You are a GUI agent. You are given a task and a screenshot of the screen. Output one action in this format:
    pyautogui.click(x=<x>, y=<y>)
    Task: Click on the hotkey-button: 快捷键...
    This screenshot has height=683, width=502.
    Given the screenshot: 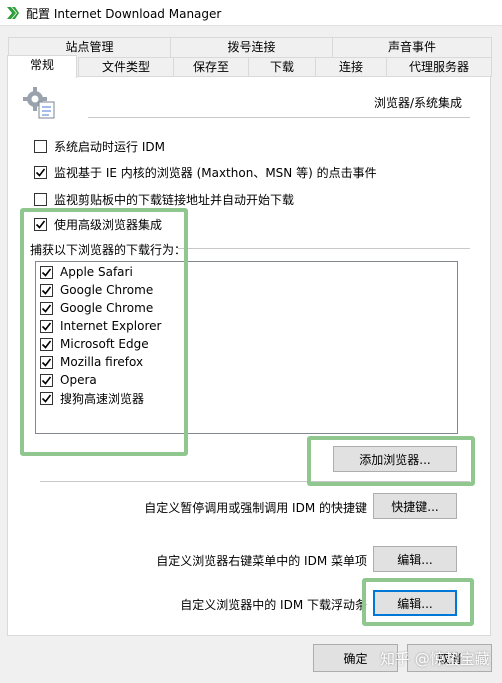 What is the action you would take?
    pyautogui.click(x=415, y=506)
    